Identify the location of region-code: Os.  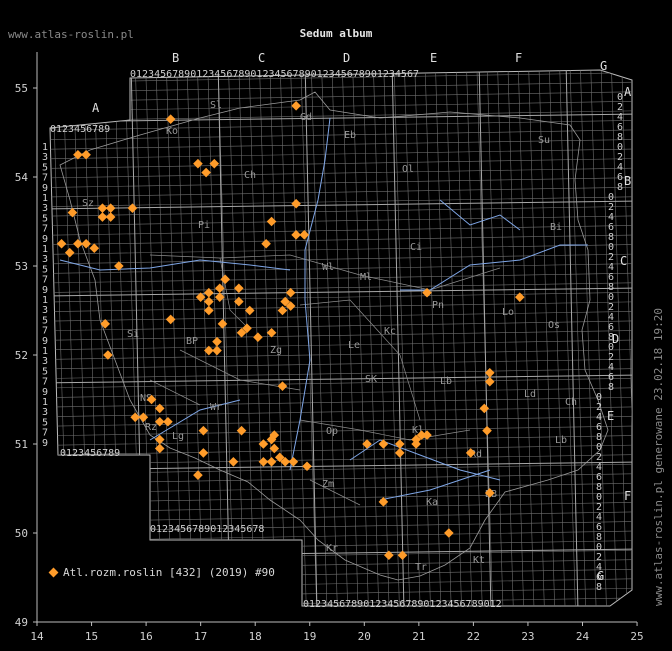
(554, 325).